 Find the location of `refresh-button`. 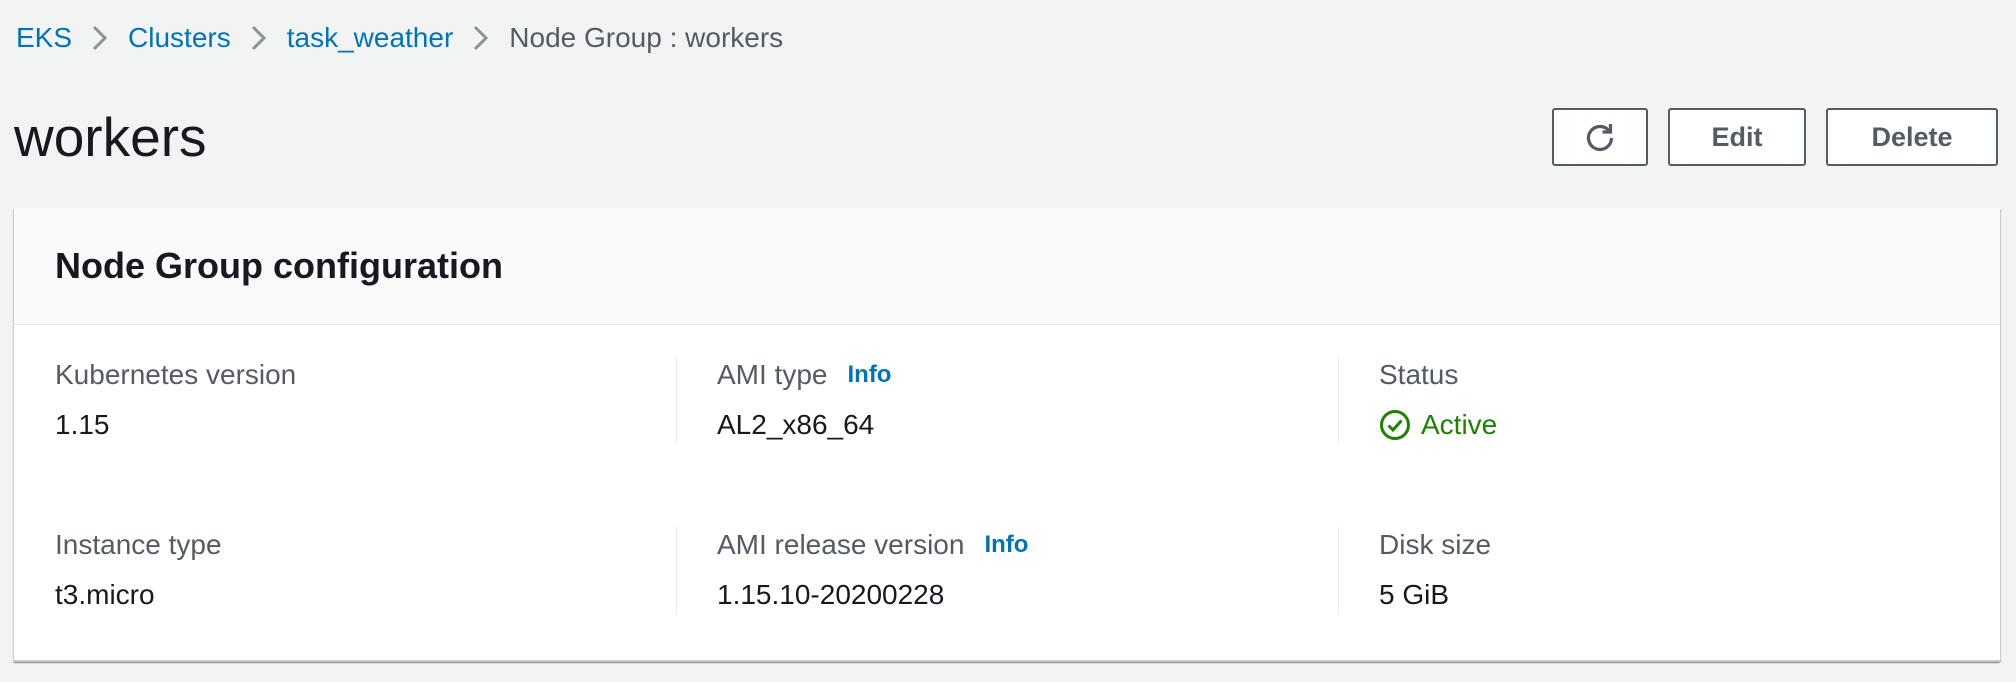

refresh-button is located at coordinates (1600, 137).